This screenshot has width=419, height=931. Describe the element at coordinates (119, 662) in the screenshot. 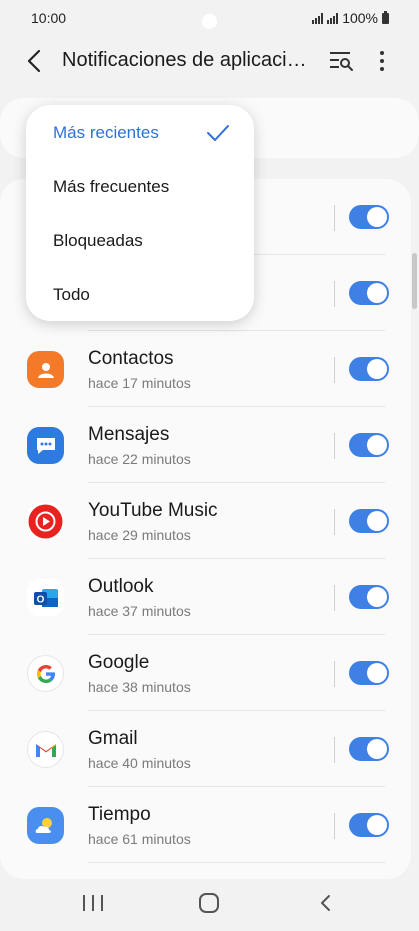

I see `app-name: Google` at that location.